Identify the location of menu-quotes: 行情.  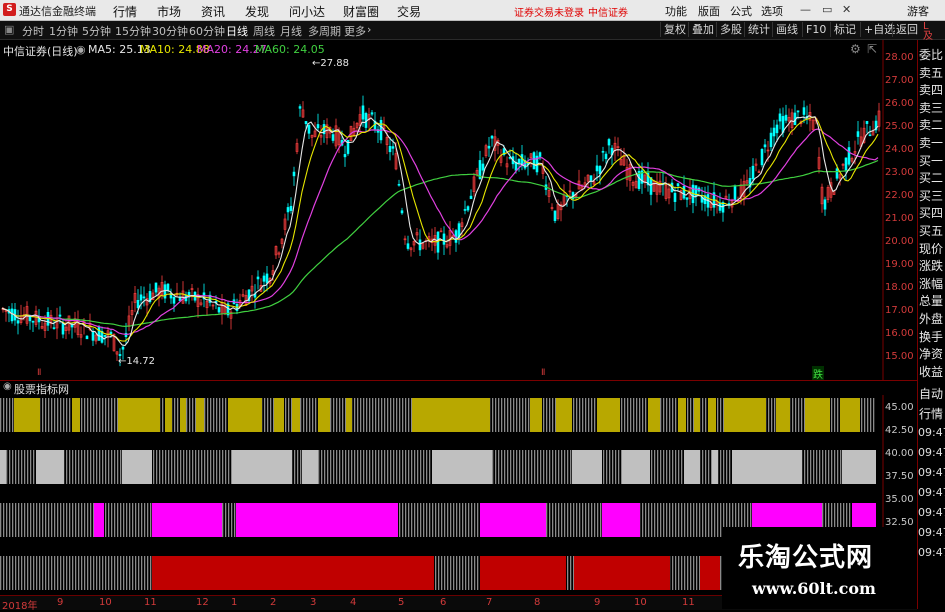
(125, 11).